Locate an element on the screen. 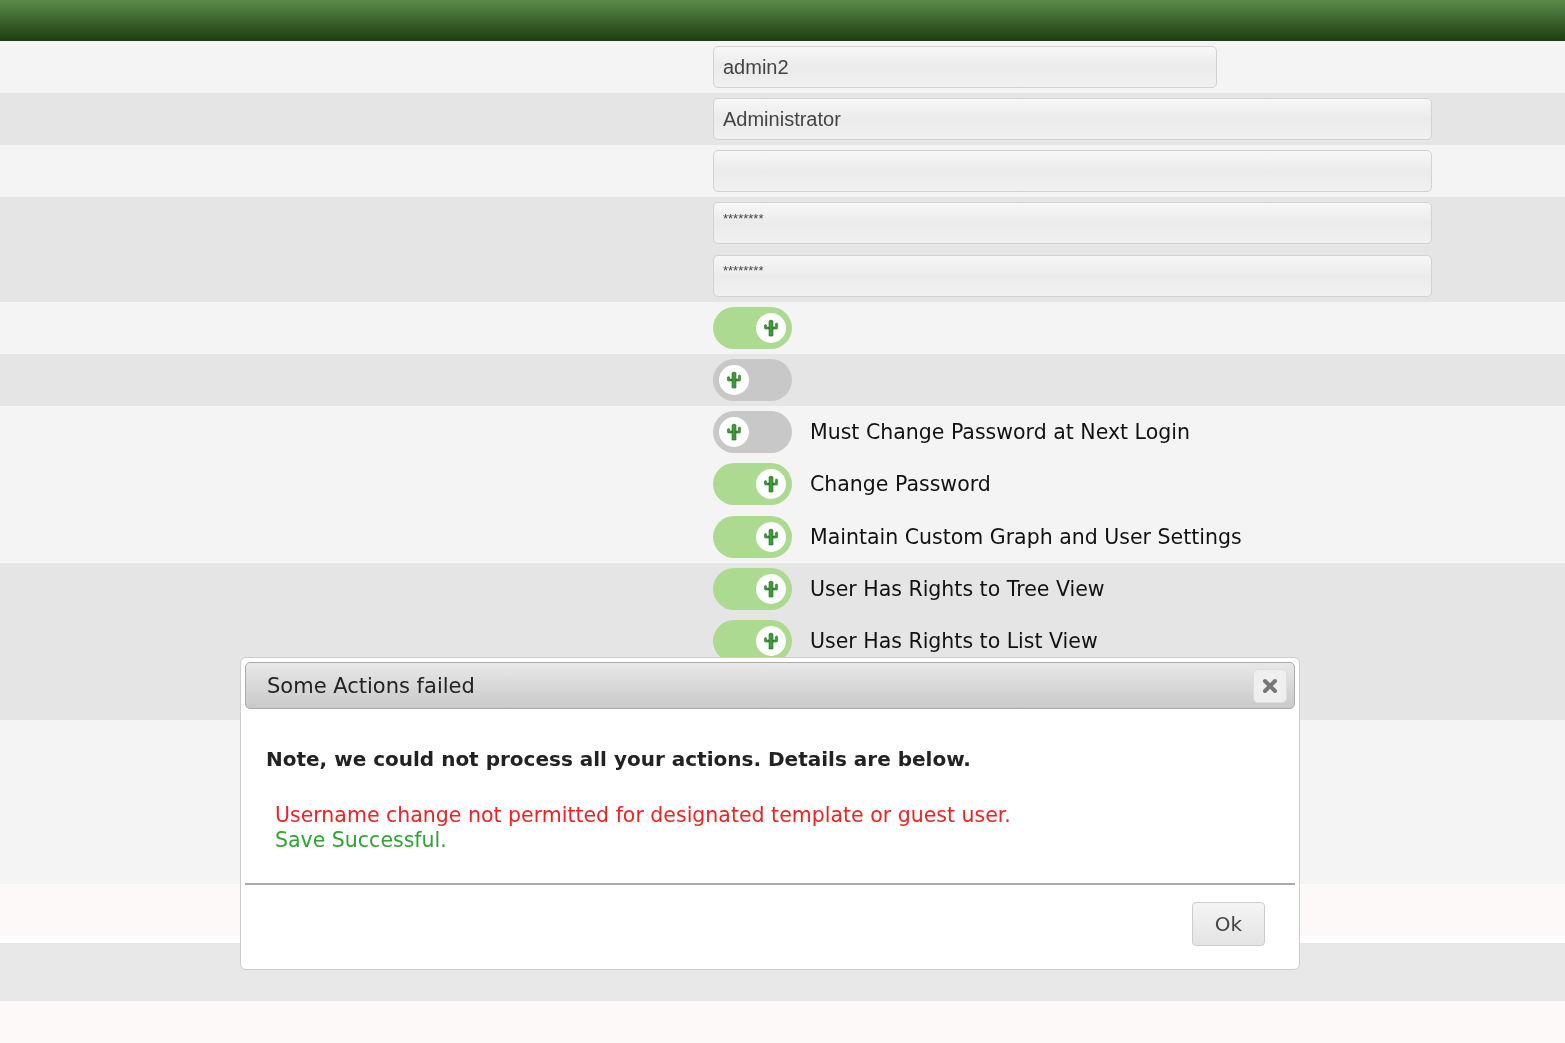  result-message: Save Successful. is located at coordinates (361, 840).